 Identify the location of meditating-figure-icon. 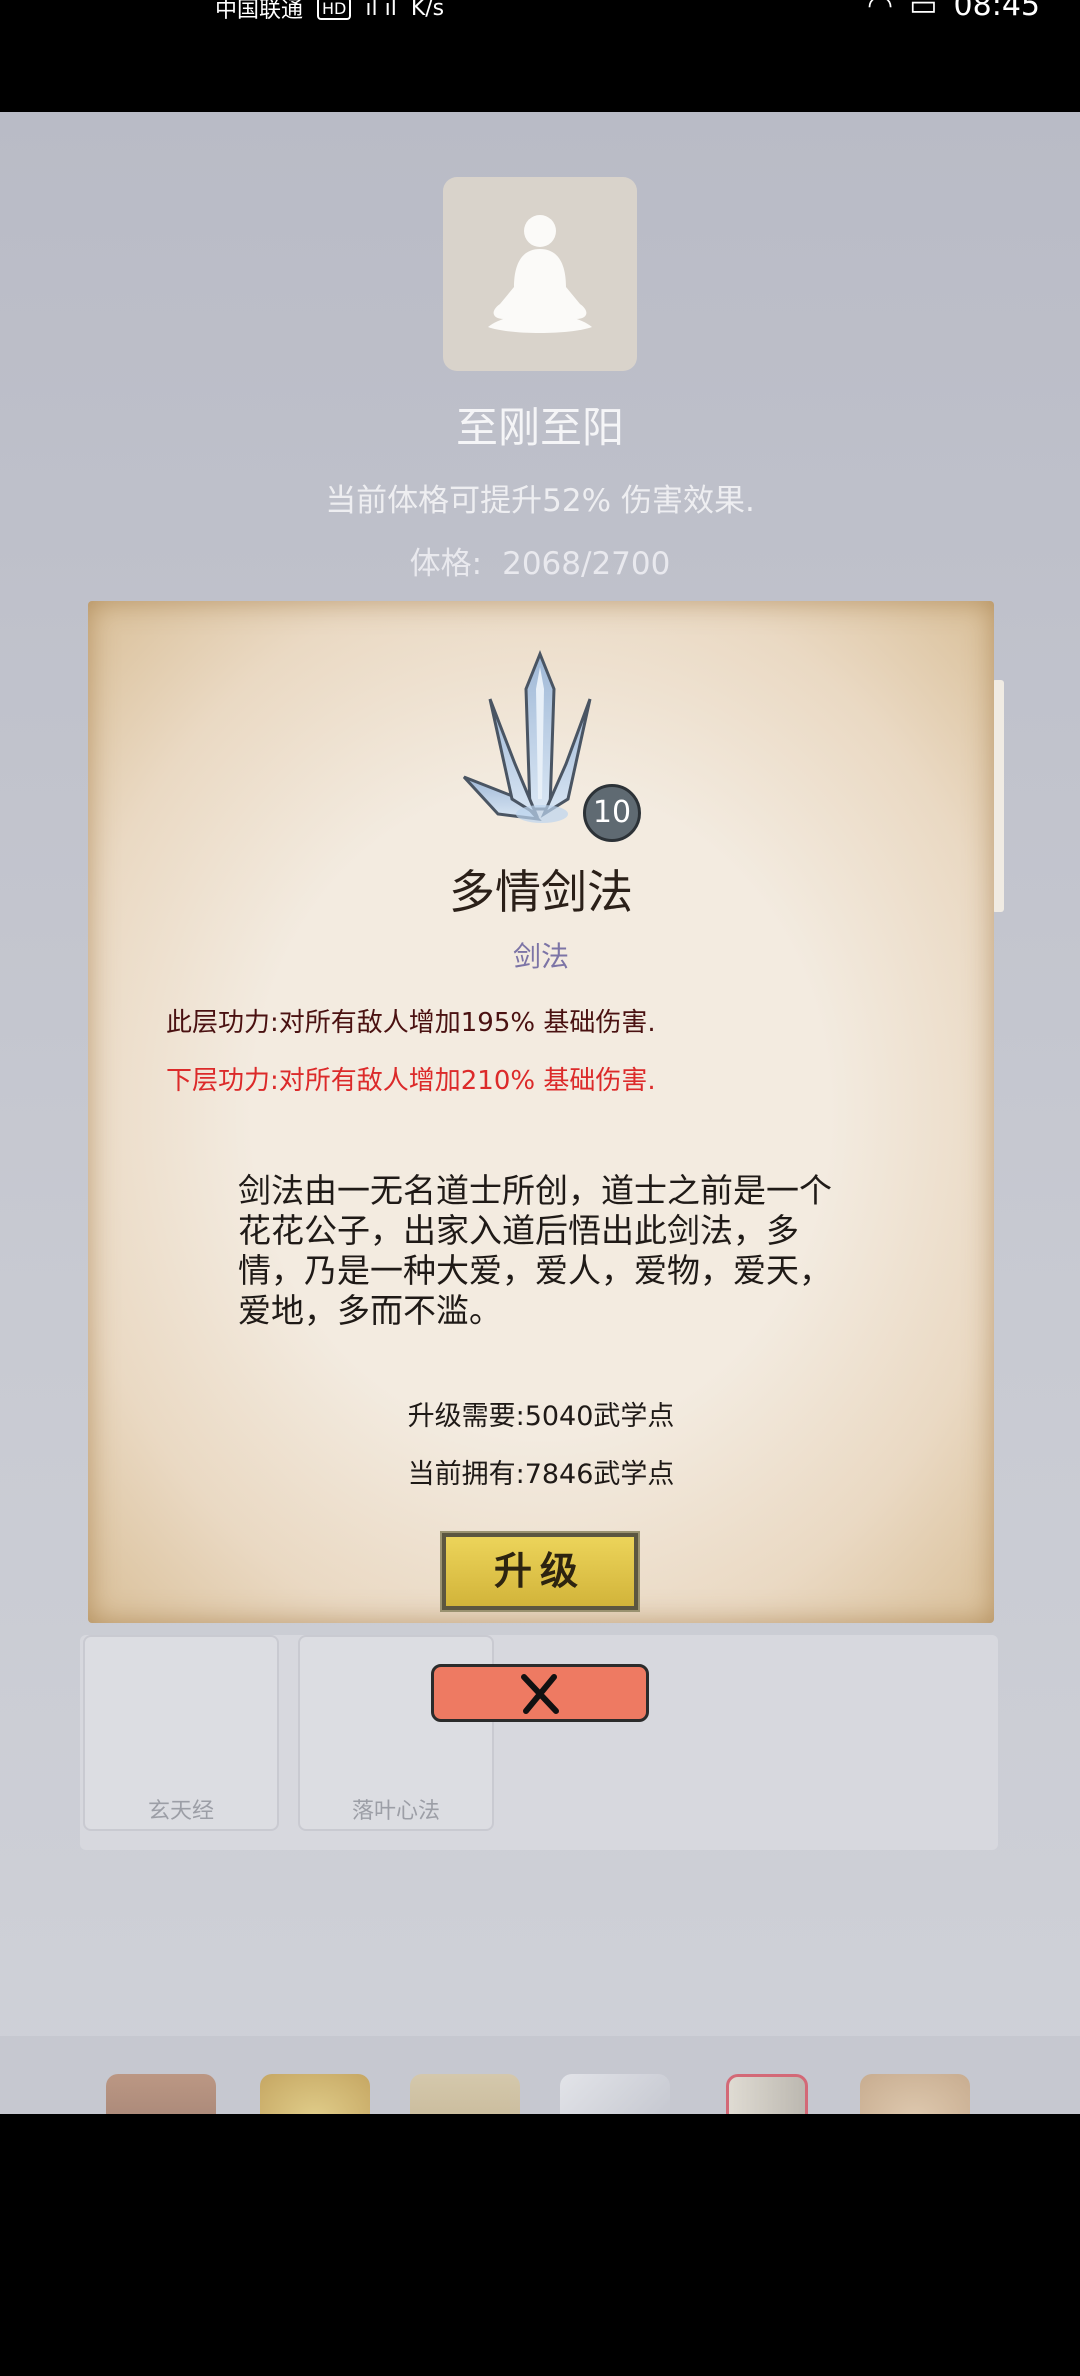
(540, 274).